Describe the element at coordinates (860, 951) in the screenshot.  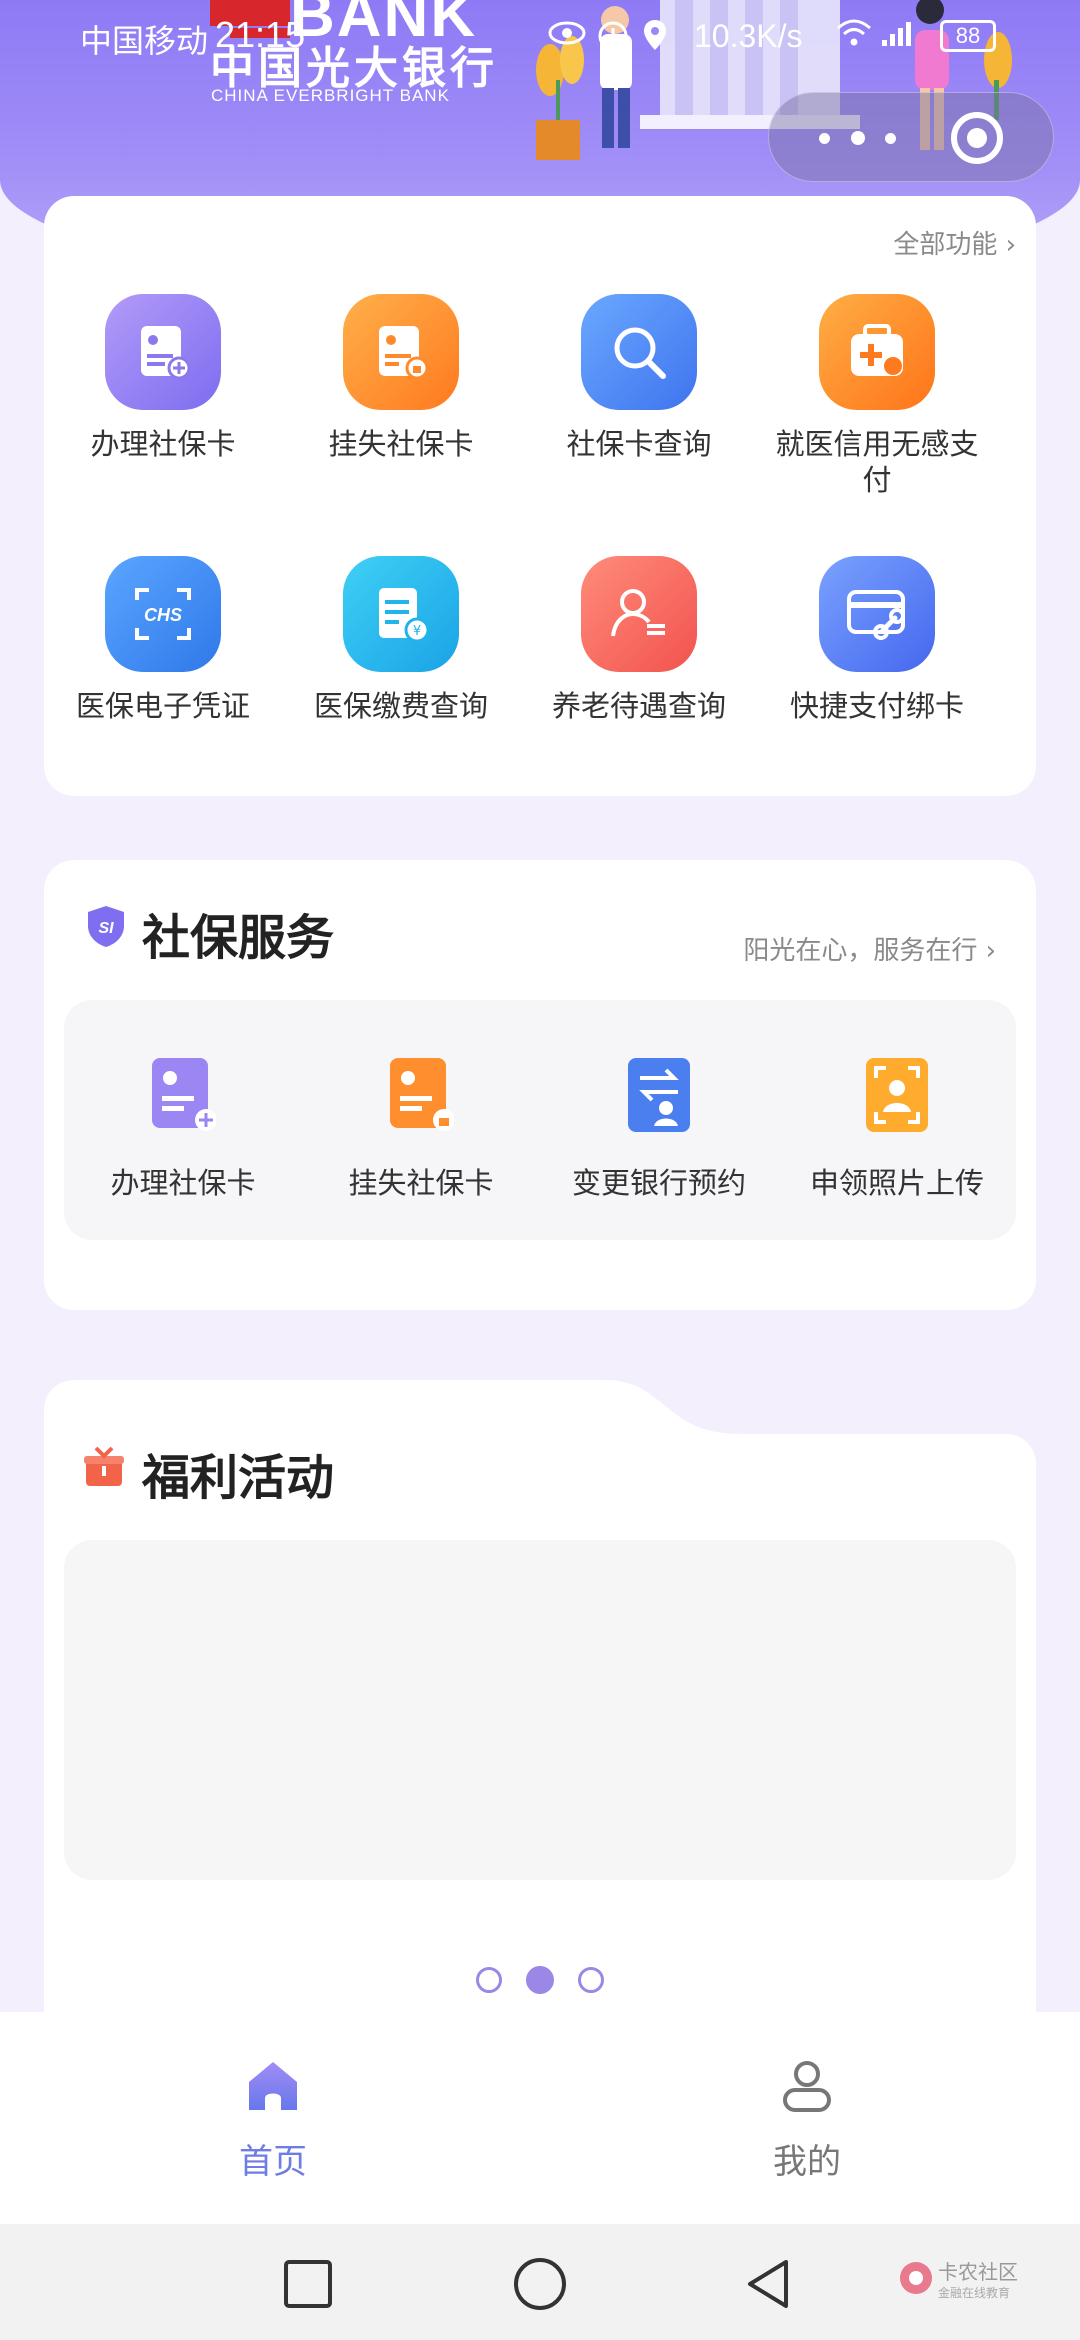
I see `service-slogan-label: 阳光在心，服务在行` at that location.